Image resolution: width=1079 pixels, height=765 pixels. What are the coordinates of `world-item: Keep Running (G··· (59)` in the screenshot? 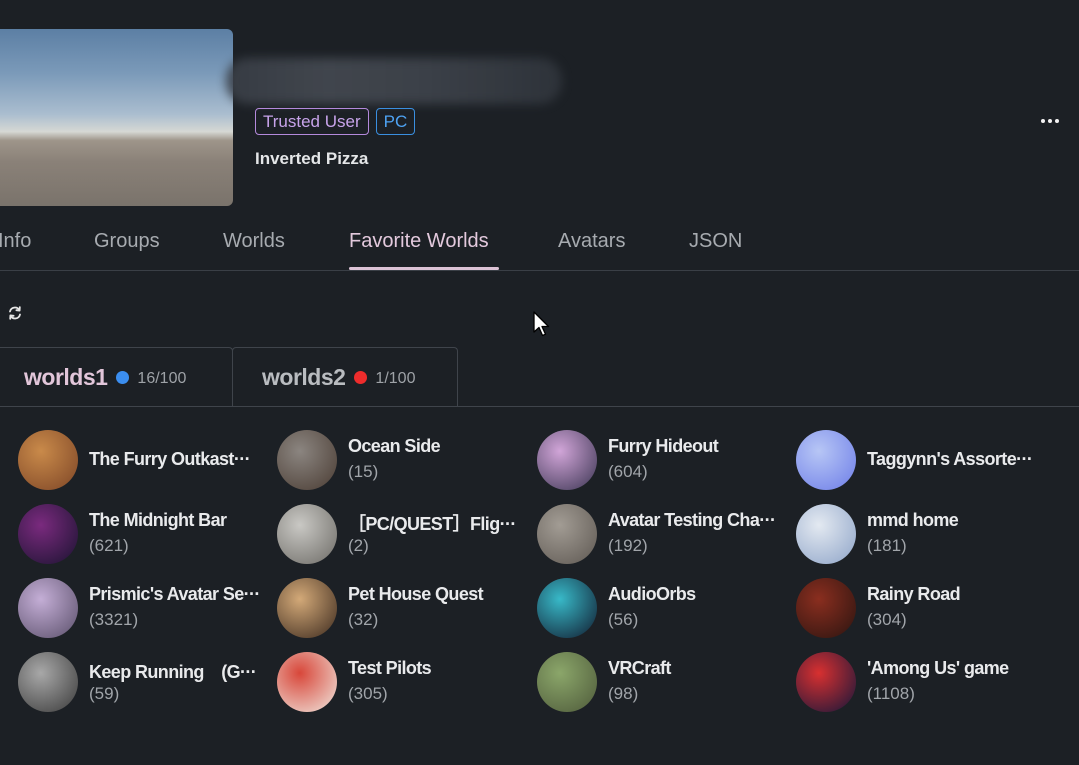 It's located at (143, 682).